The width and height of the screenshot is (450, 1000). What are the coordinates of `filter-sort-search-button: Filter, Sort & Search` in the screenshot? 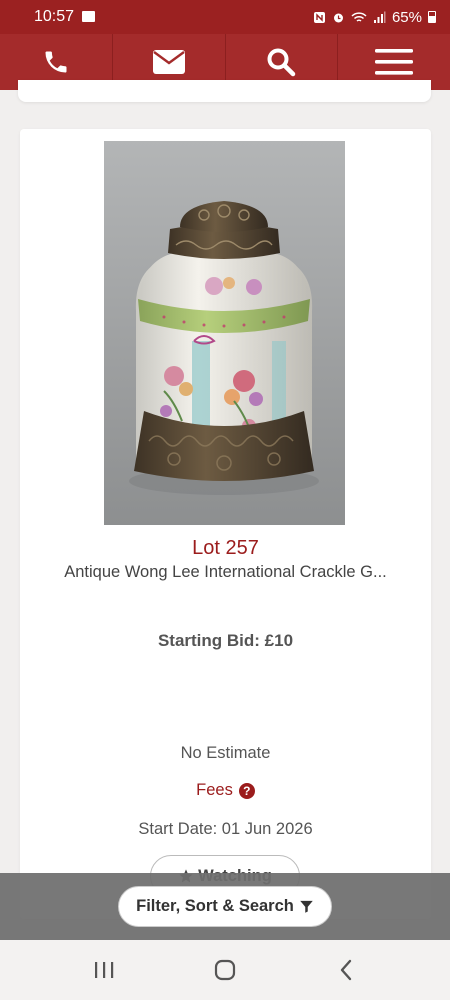 It's located at (225, 906).